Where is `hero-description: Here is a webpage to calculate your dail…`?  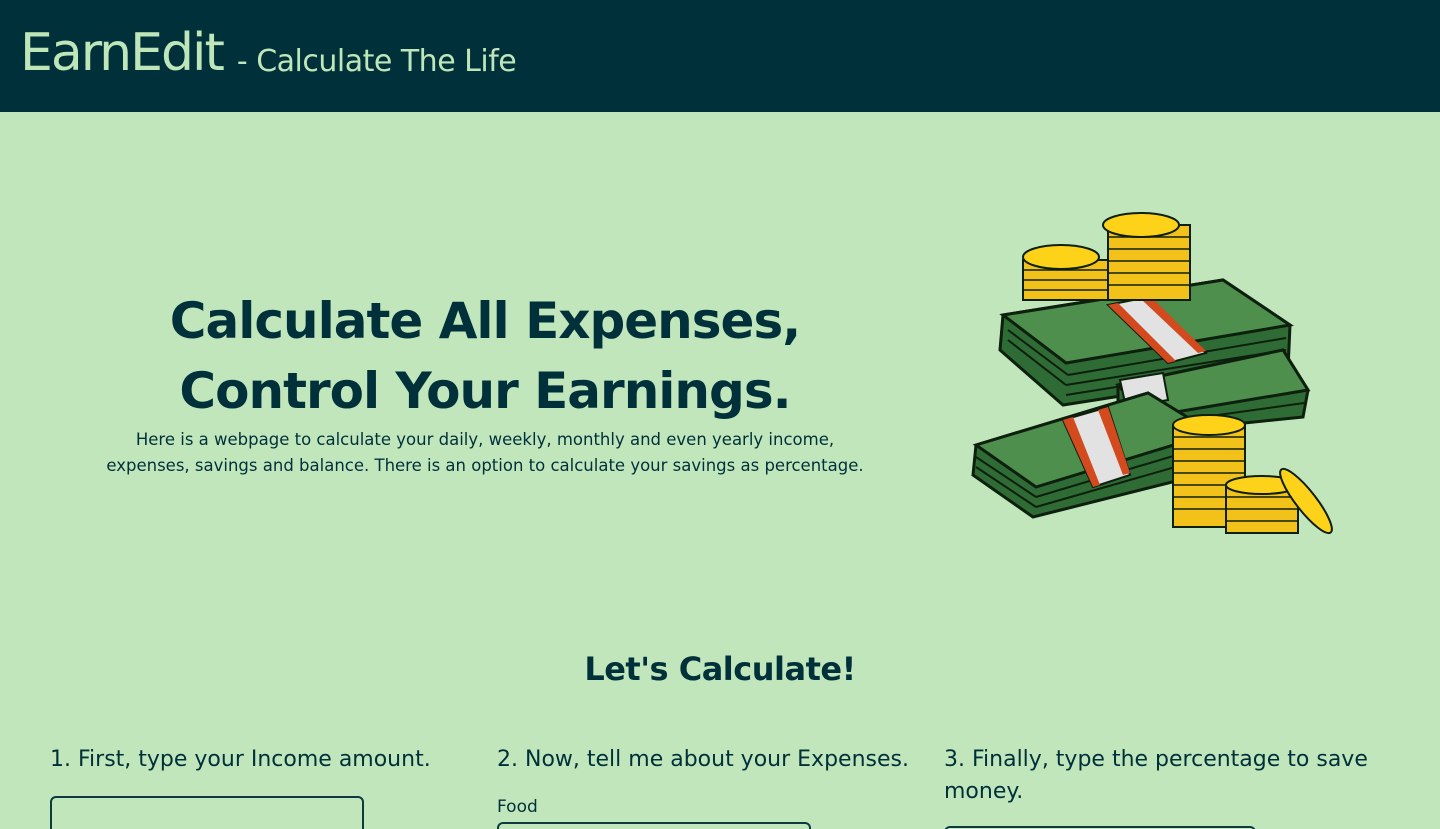
hero-description: Here is a webpage to calculate your dail… is located at coordinates (485, 453).